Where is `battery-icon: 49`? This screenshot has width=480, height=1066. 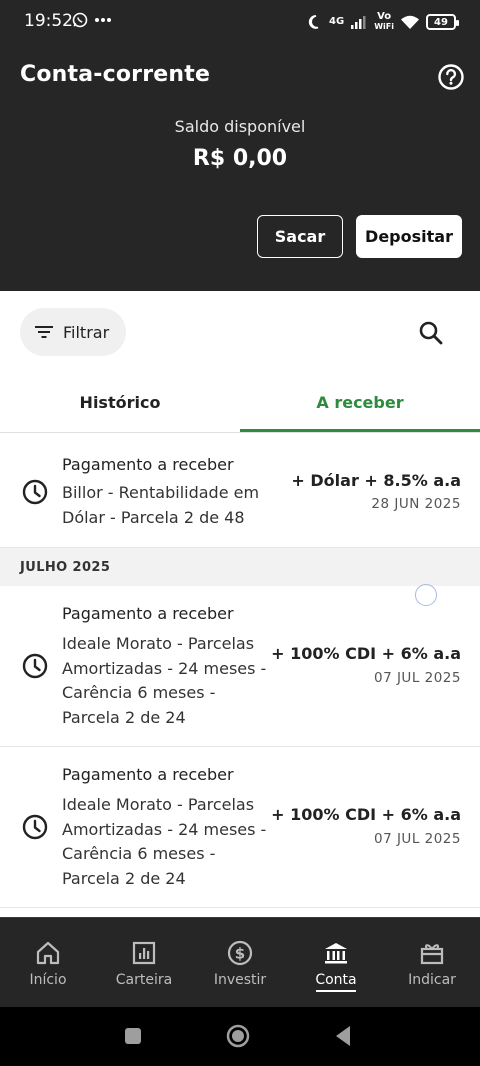 battery-icon: 49 is located at coordinates (442, 22).